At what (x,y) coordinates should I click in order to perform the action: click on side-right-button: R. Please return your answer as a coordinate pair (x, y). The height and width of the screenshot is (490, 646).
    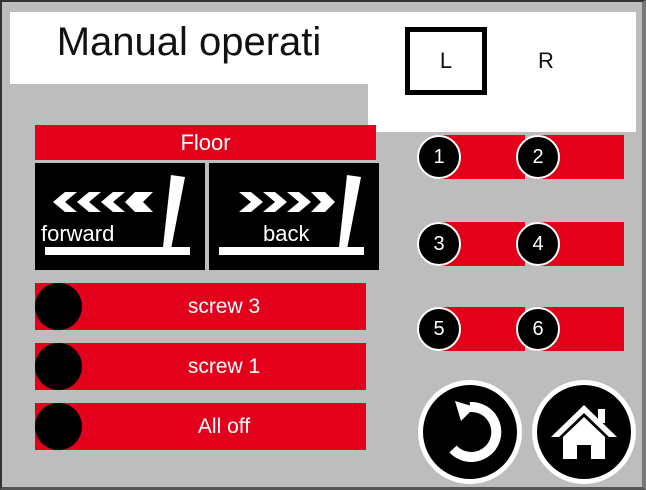
    Looking at the image, I should click on (546, 61).